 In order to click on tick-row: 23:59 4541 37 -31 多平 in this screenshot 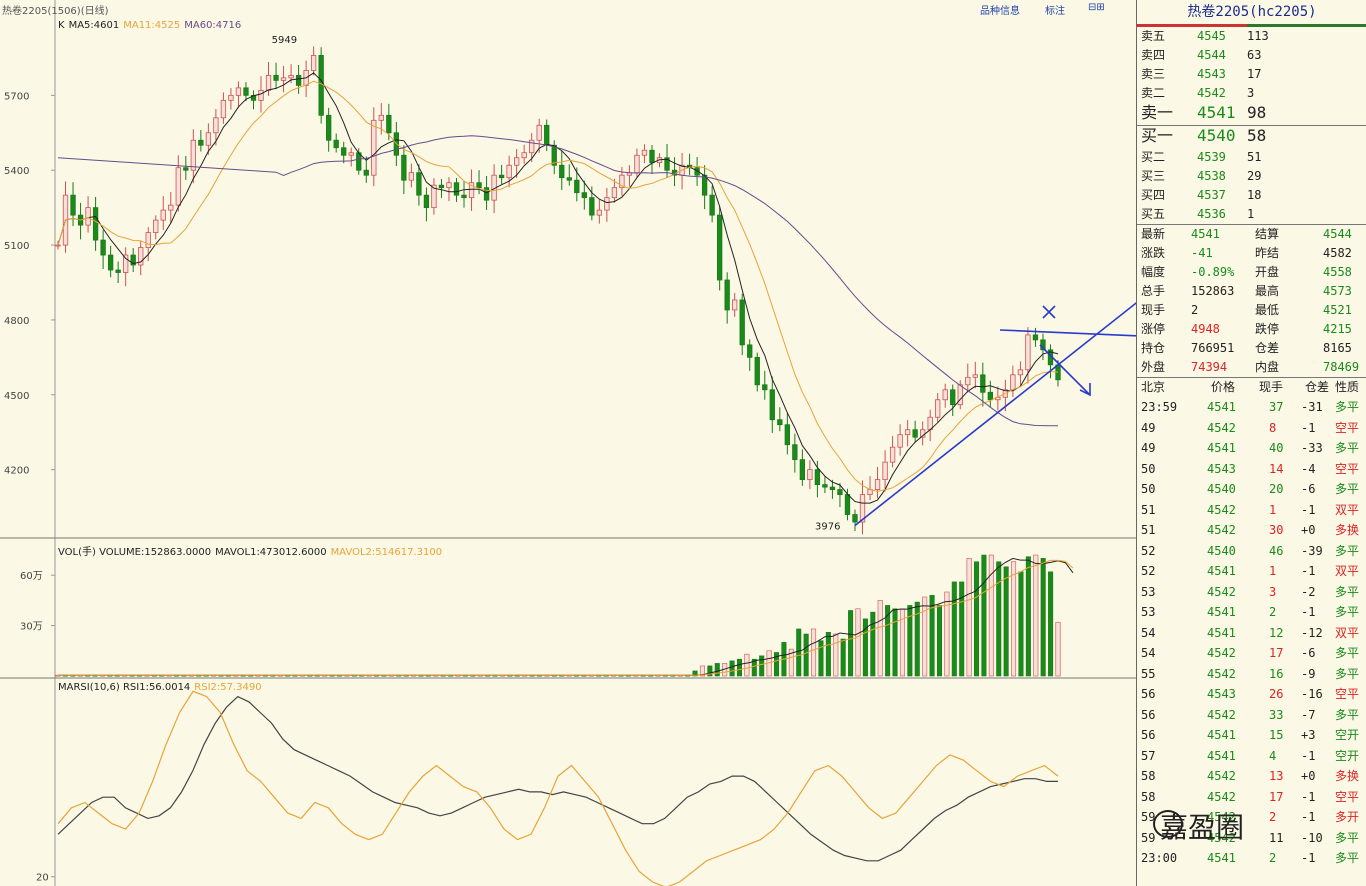, I will do `click(1251, 407)`.